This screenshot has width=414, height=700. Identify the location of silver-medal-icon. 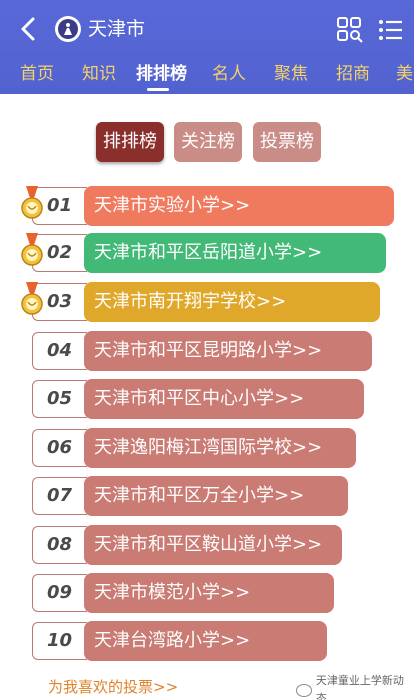
(32, 249).